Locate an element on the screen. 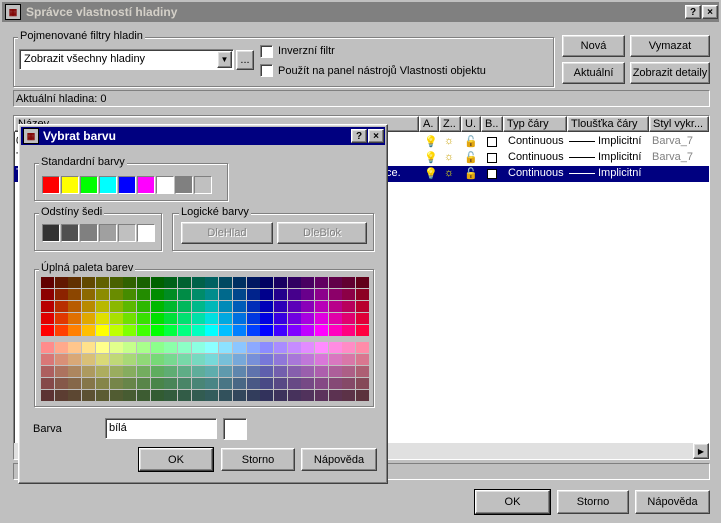 This screenshot has height=523, width=721. main-help-button: Nápověda is located at coordinates (672, 502).